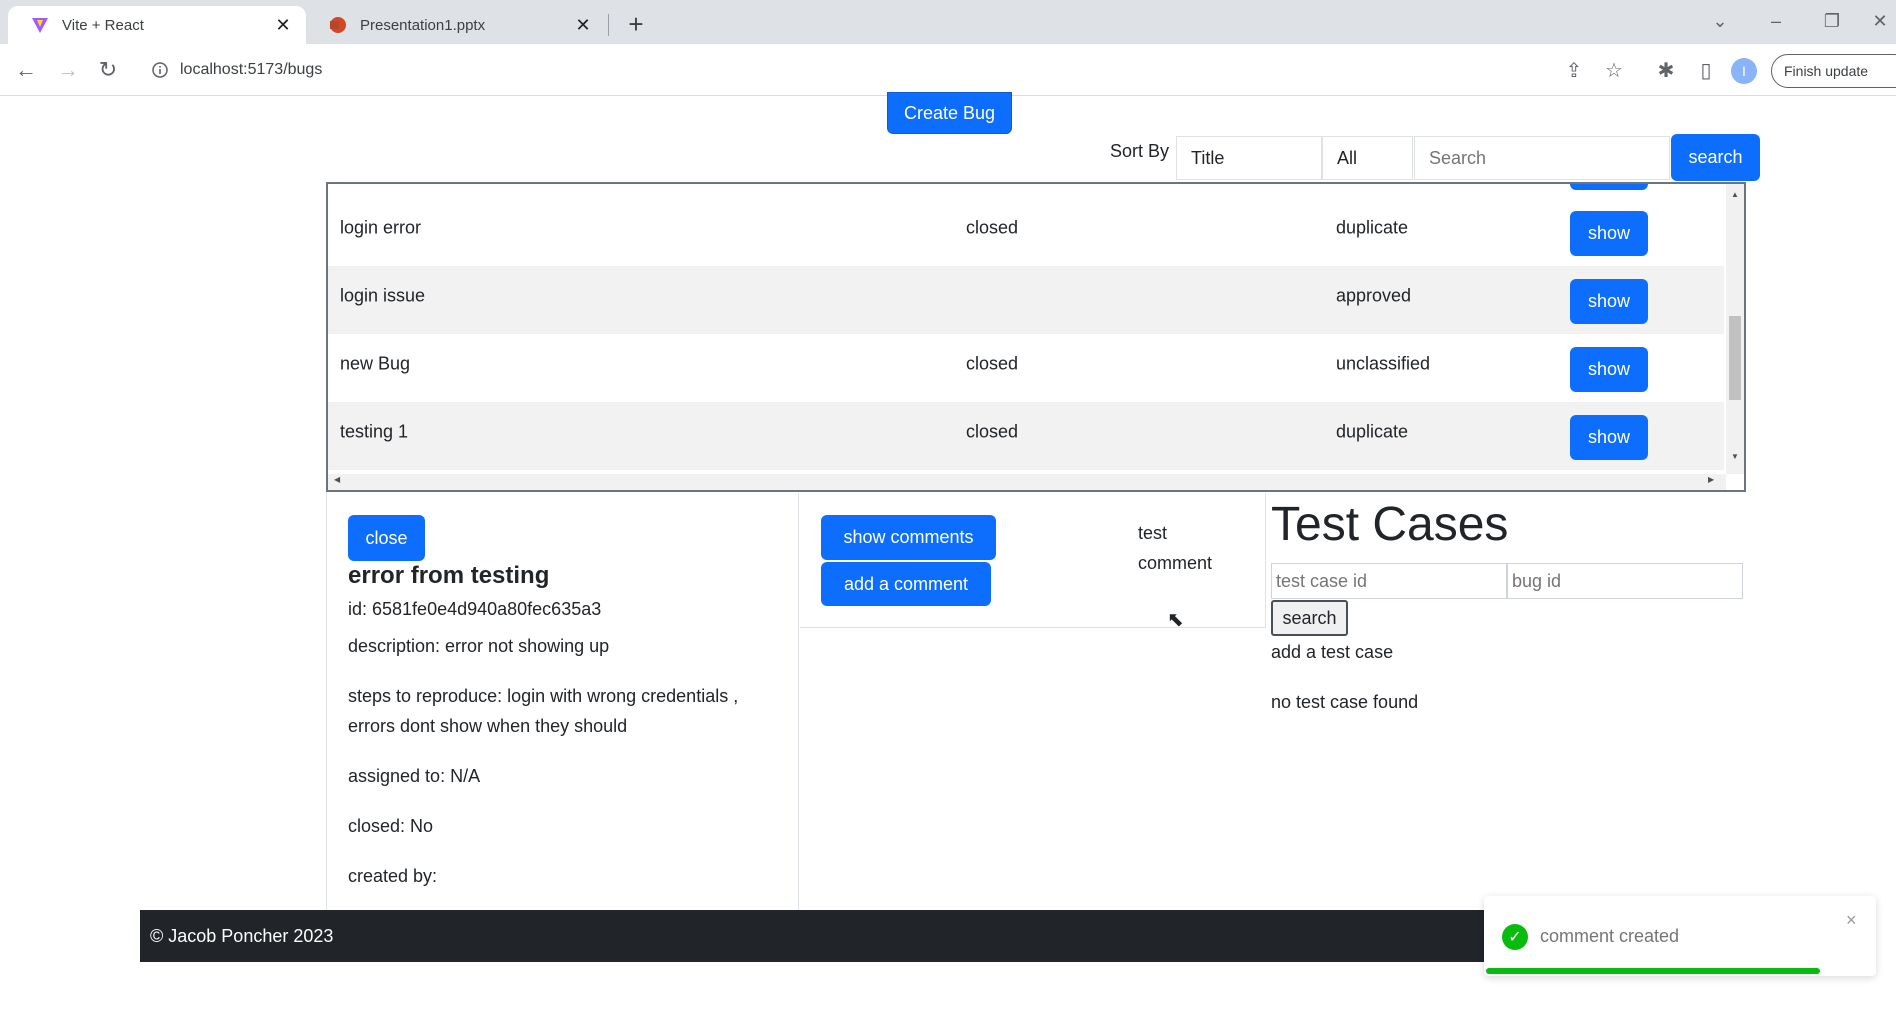  What do you see at coordinates (1383, 363) in the screenshot?
I see `bug-classification-cell: unclassified` at bounding box center [1383, 363].